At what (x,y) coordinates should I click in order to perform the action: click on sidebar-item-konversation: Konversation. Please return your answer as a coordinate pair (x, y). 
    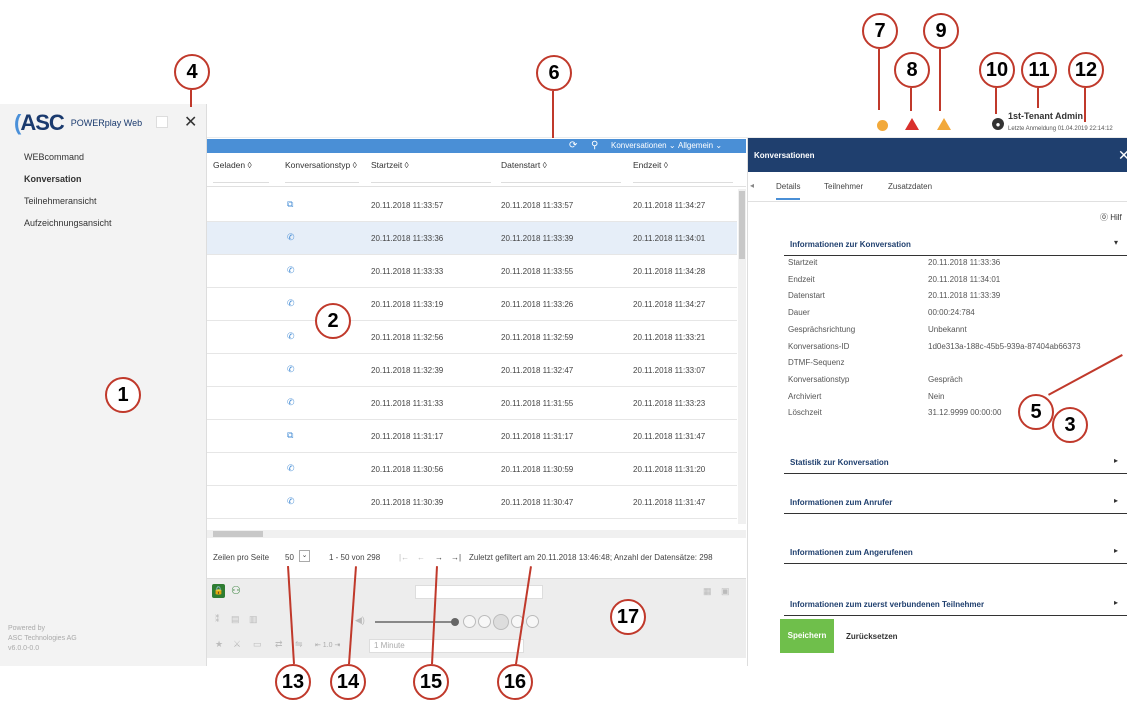
    Looking at the image, I should click on (68, 179).